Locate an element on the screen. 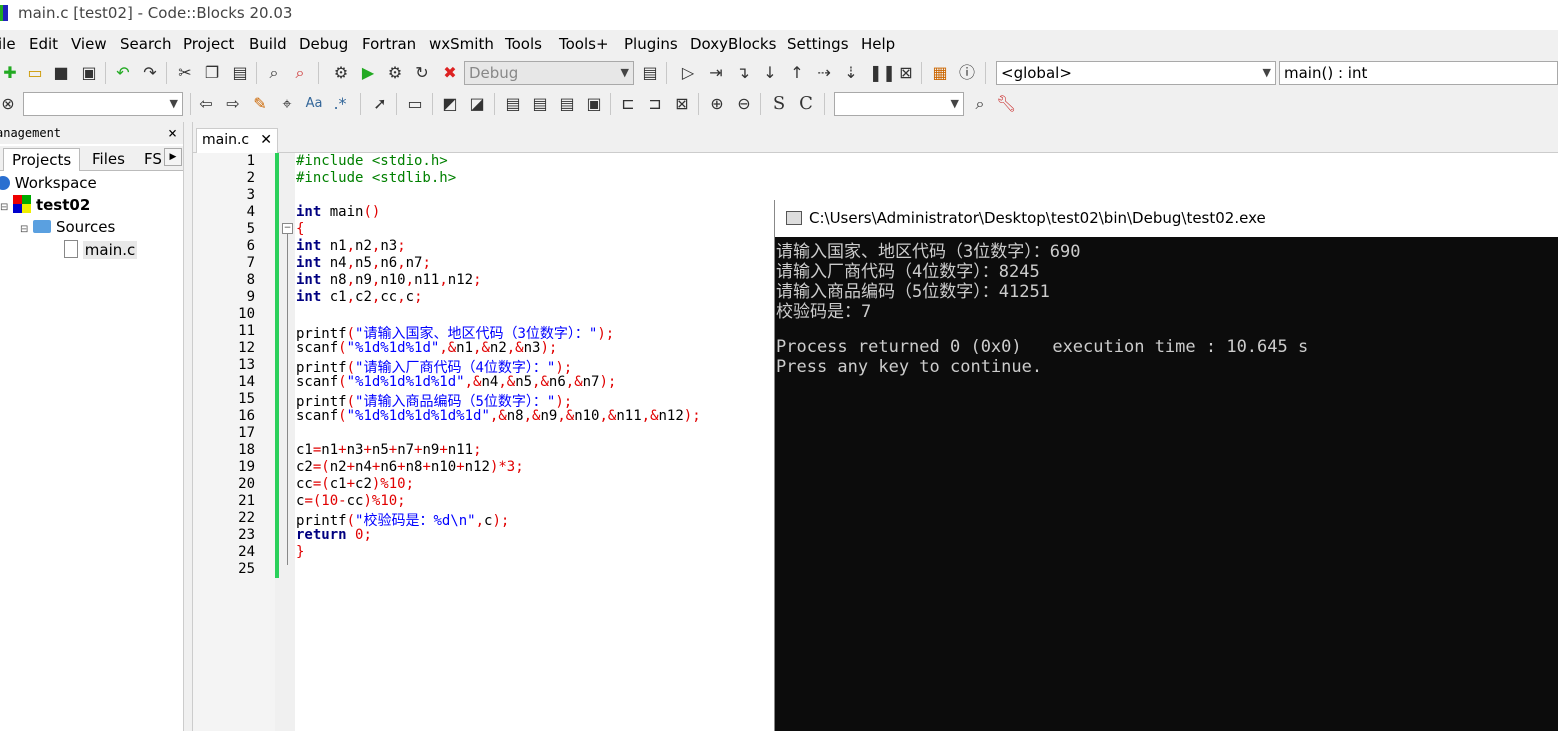 The height and width of the screenshot is (731, 1558). io-icon: ⊠ is located at coordinates (682, 104).